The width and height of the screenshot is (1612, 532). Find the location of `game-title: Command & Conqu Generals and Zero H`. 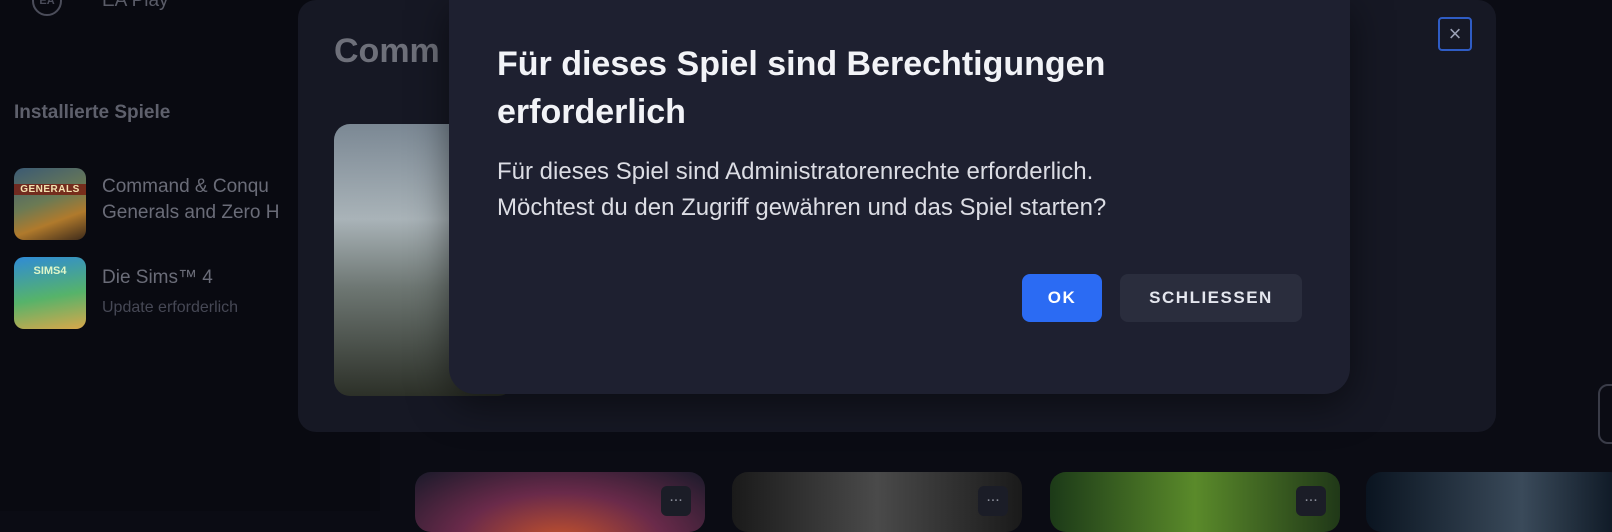

game-title: Command & Conqu Generals and Zero H is located at coordinates (191, 199).